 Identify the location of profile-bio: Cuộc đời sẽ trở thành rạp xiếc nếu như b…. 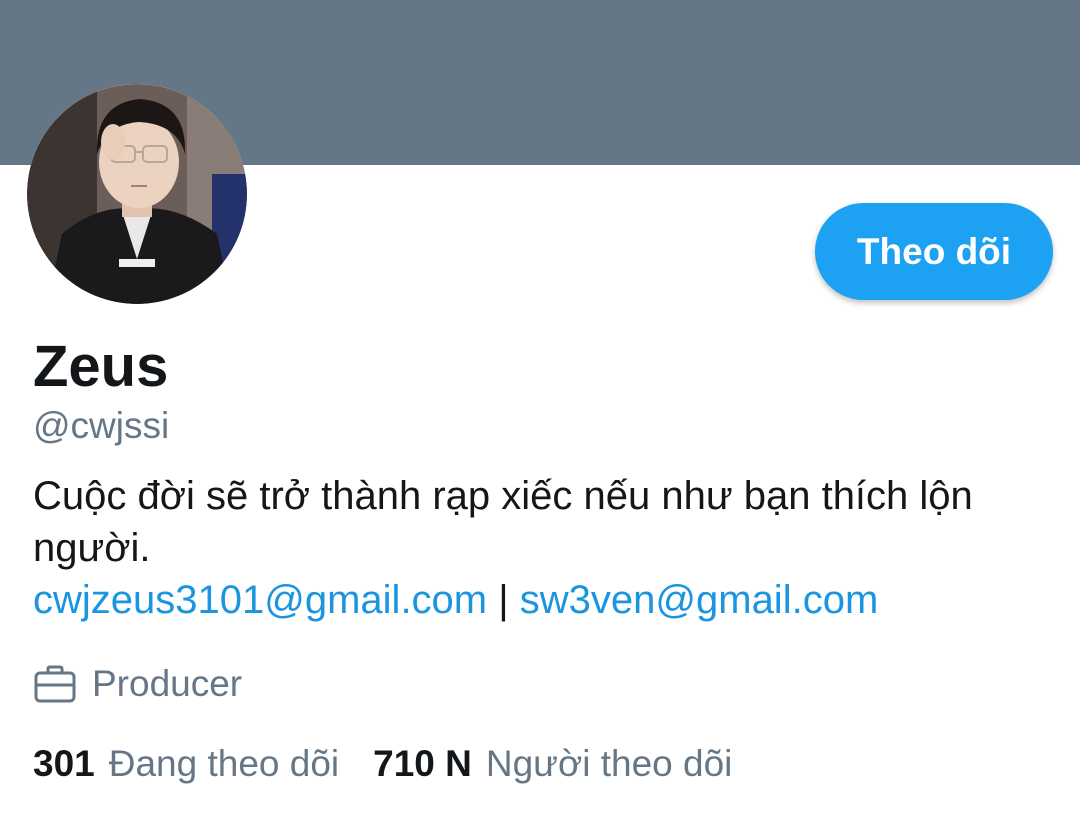
(503, 522).